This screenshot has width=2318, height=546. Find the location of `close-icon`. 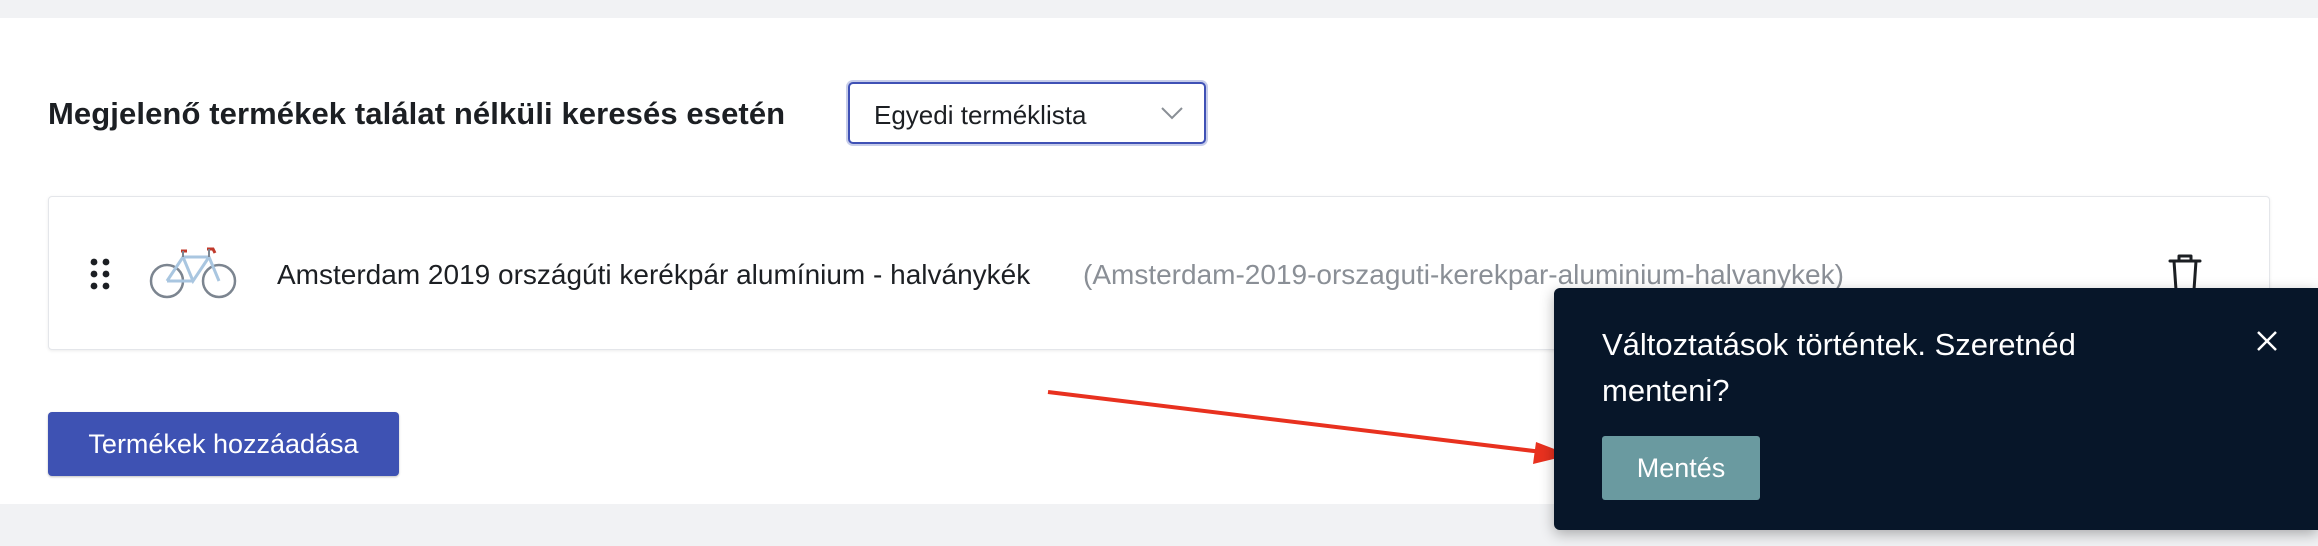

close-icon is located at coordinates (2267, 341).